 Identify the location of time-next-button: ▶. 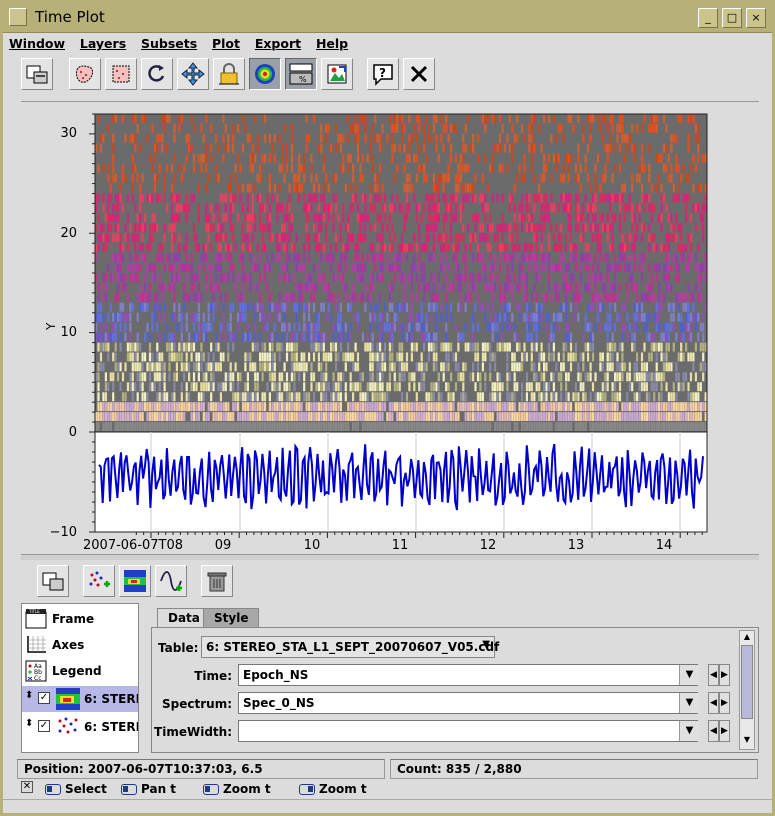
(724, 675).